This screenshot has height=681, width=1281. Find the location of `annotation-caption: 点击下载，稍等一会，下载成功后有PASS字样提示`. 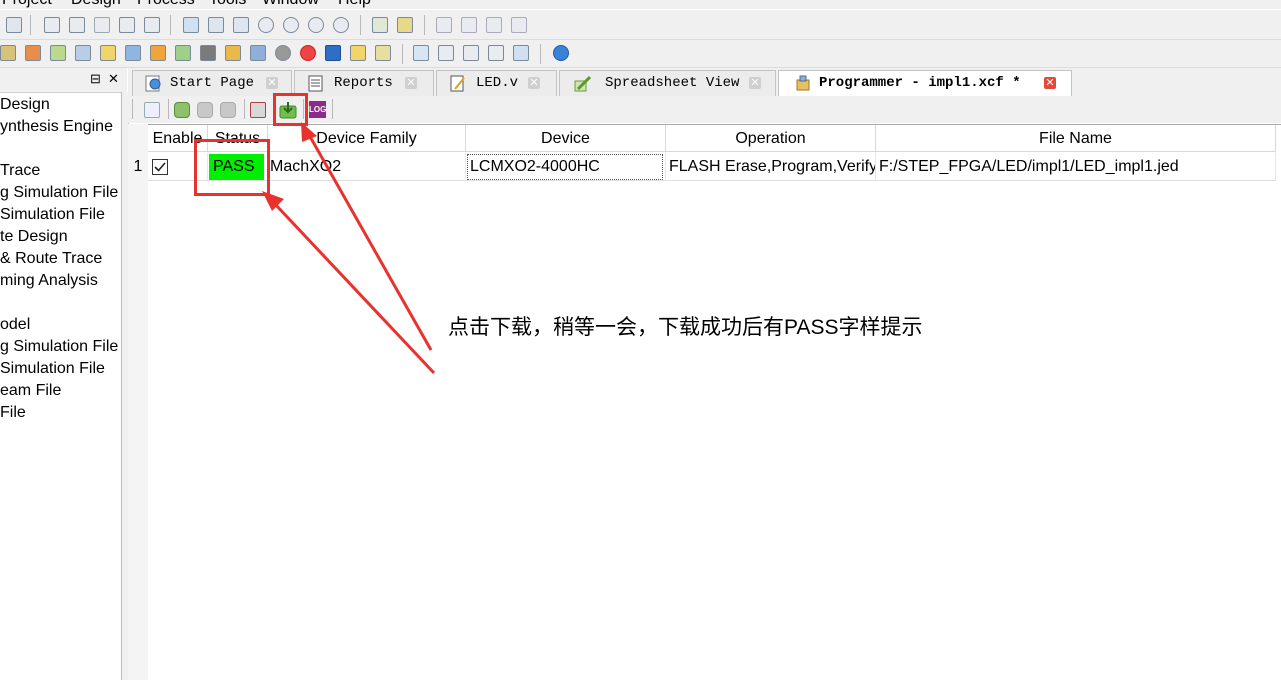

annotation-caption: 点击下载，稍等一会，下载成功后有PASS字样提示 is located at coordinates (685, 327).